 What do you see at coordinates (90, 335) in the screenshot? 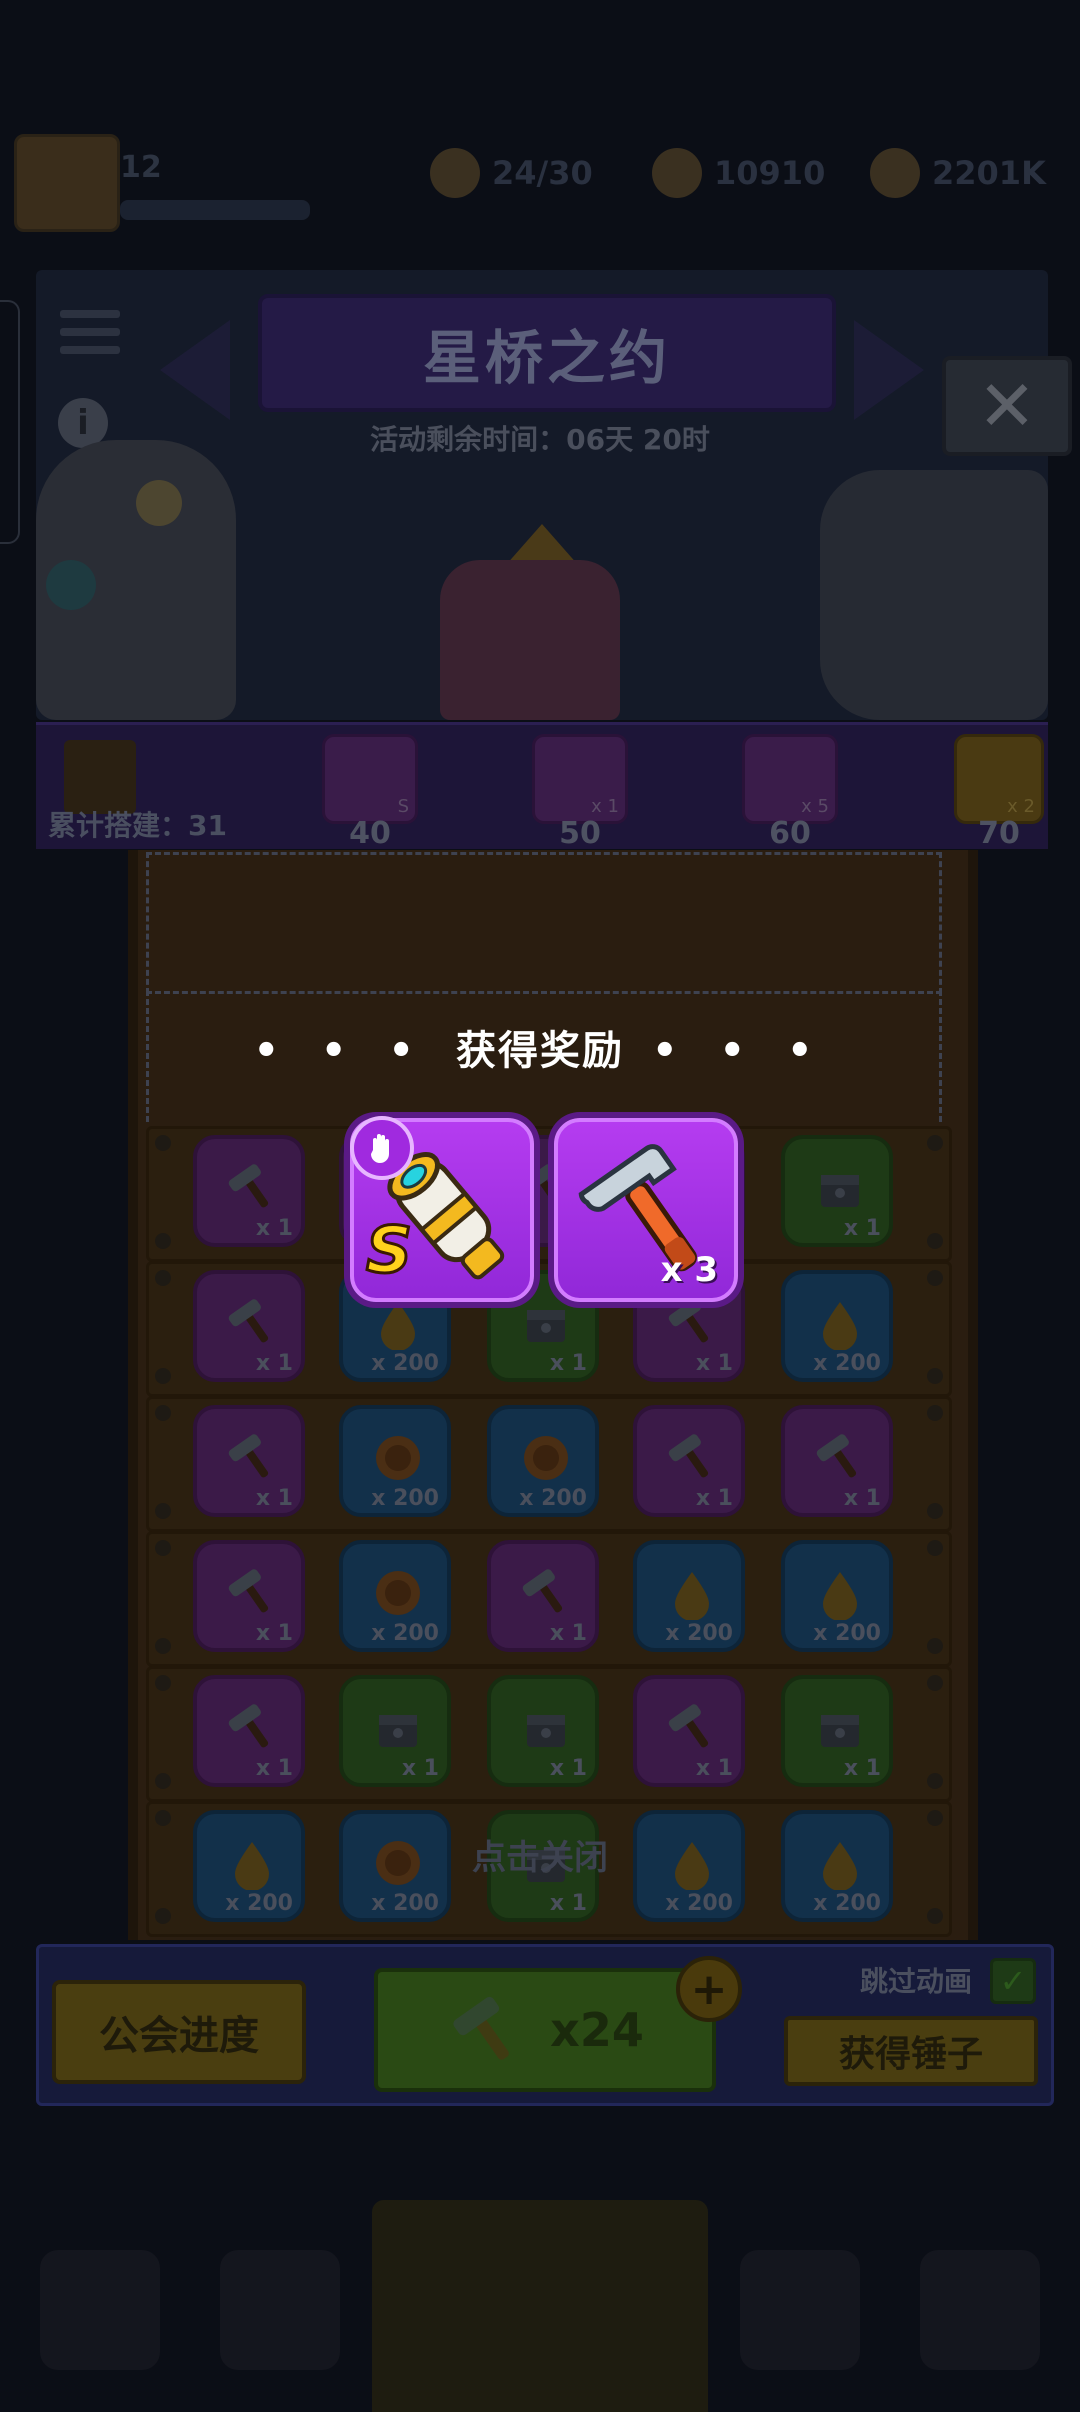
I see `menu-icon` at bounding box center [90, 335].